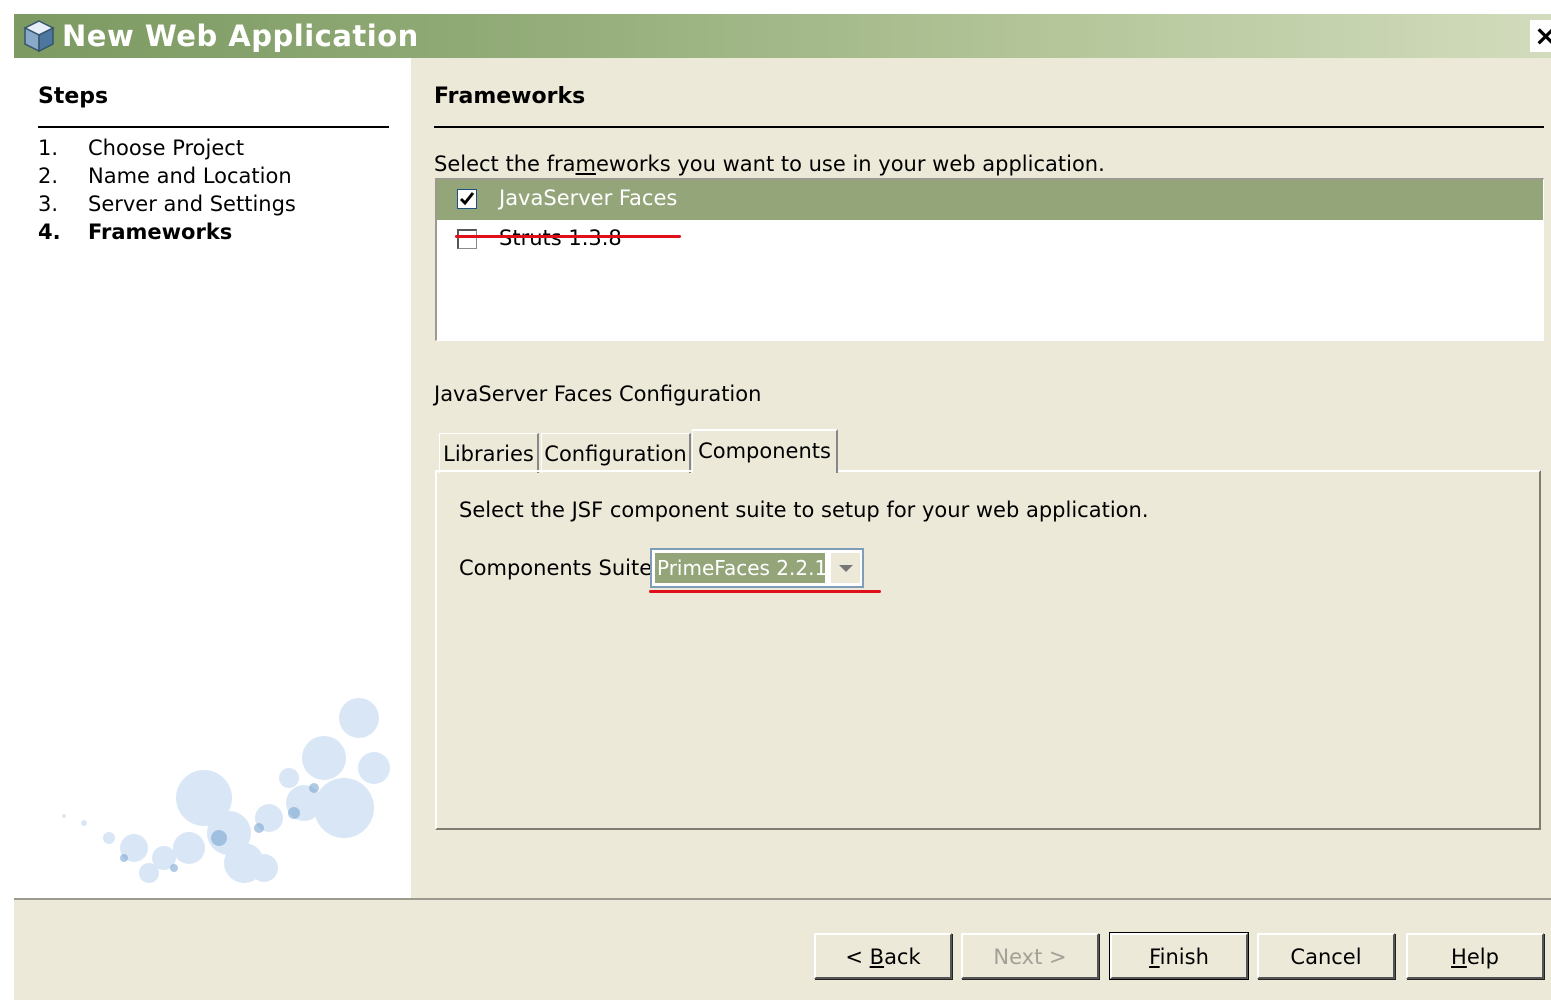 The height and width of the screenshot is (1000, 1551). I want to click on step-number: 1., so click(48, 148).